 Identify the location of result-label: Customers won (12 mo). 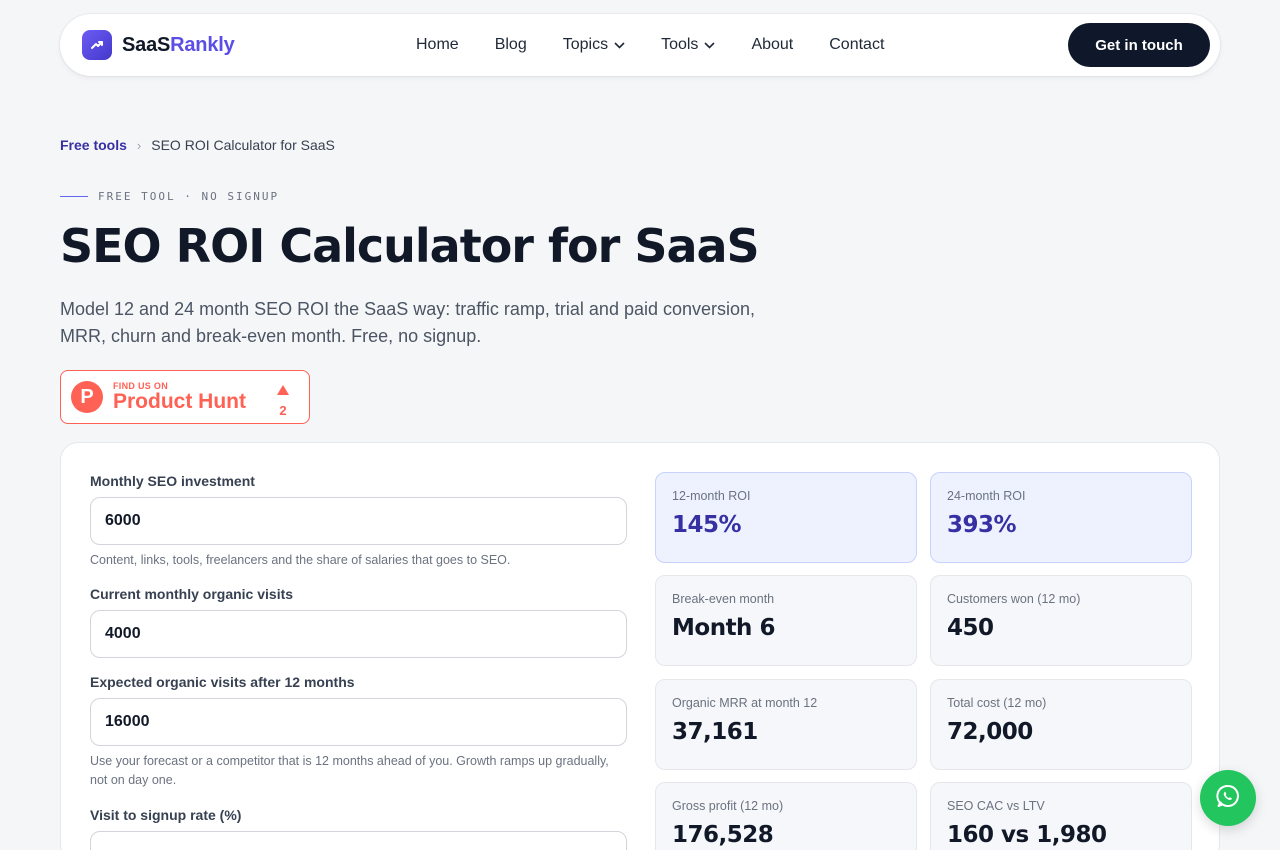
(1014, 599).